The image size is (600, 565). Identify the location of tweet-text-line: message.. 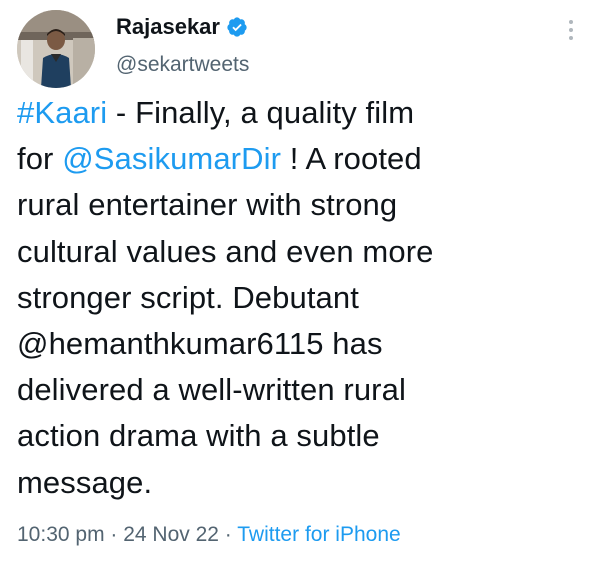
(297, 483).